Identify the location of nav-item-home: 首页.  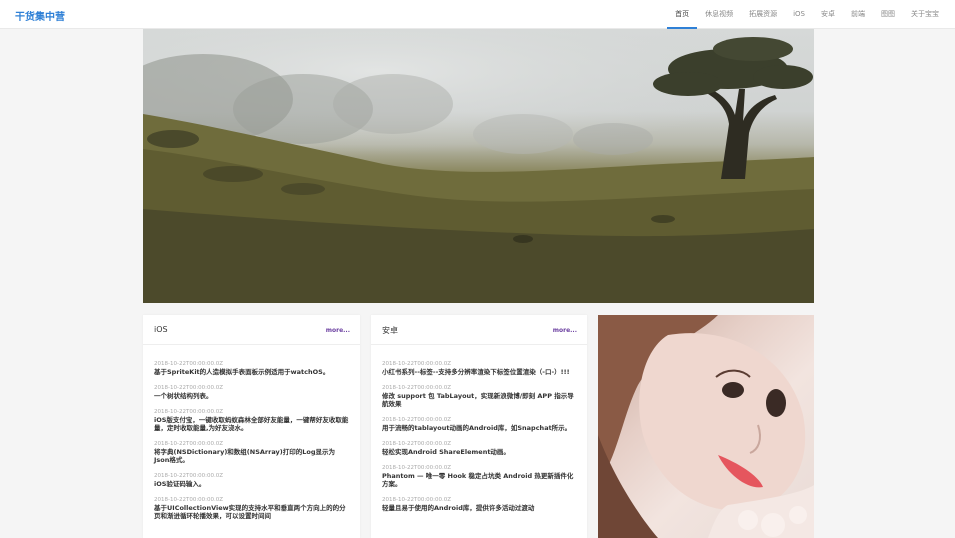
(682, 14).